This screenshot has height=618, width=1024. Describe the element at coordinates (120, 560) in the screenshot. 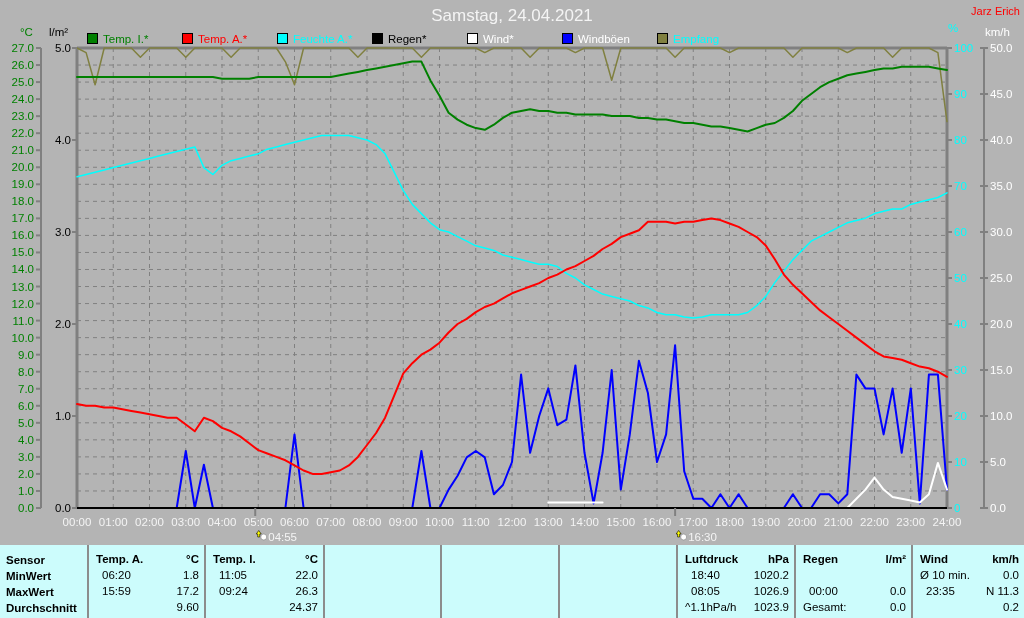

I see `column-header: Temp. A.` at that location.